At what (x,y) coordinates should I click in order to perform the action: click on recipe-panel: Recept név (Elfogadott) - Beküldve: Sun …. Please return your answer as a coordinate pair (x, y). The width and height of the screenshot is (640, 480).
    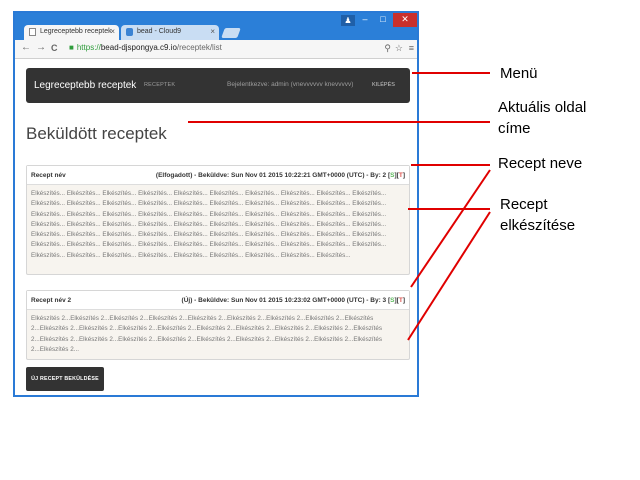
    Looking at the image, I should click on (218, 220).